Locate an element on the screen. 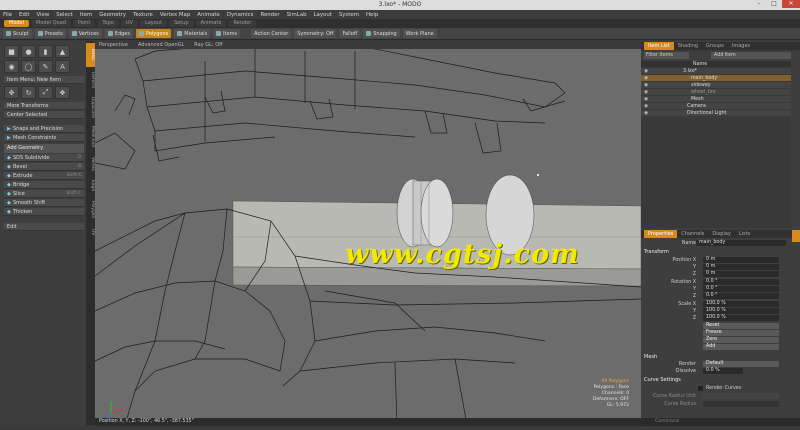 This screenshot has width=800, height=430. tab-lists: Lists is located at coordinates (744, 234).